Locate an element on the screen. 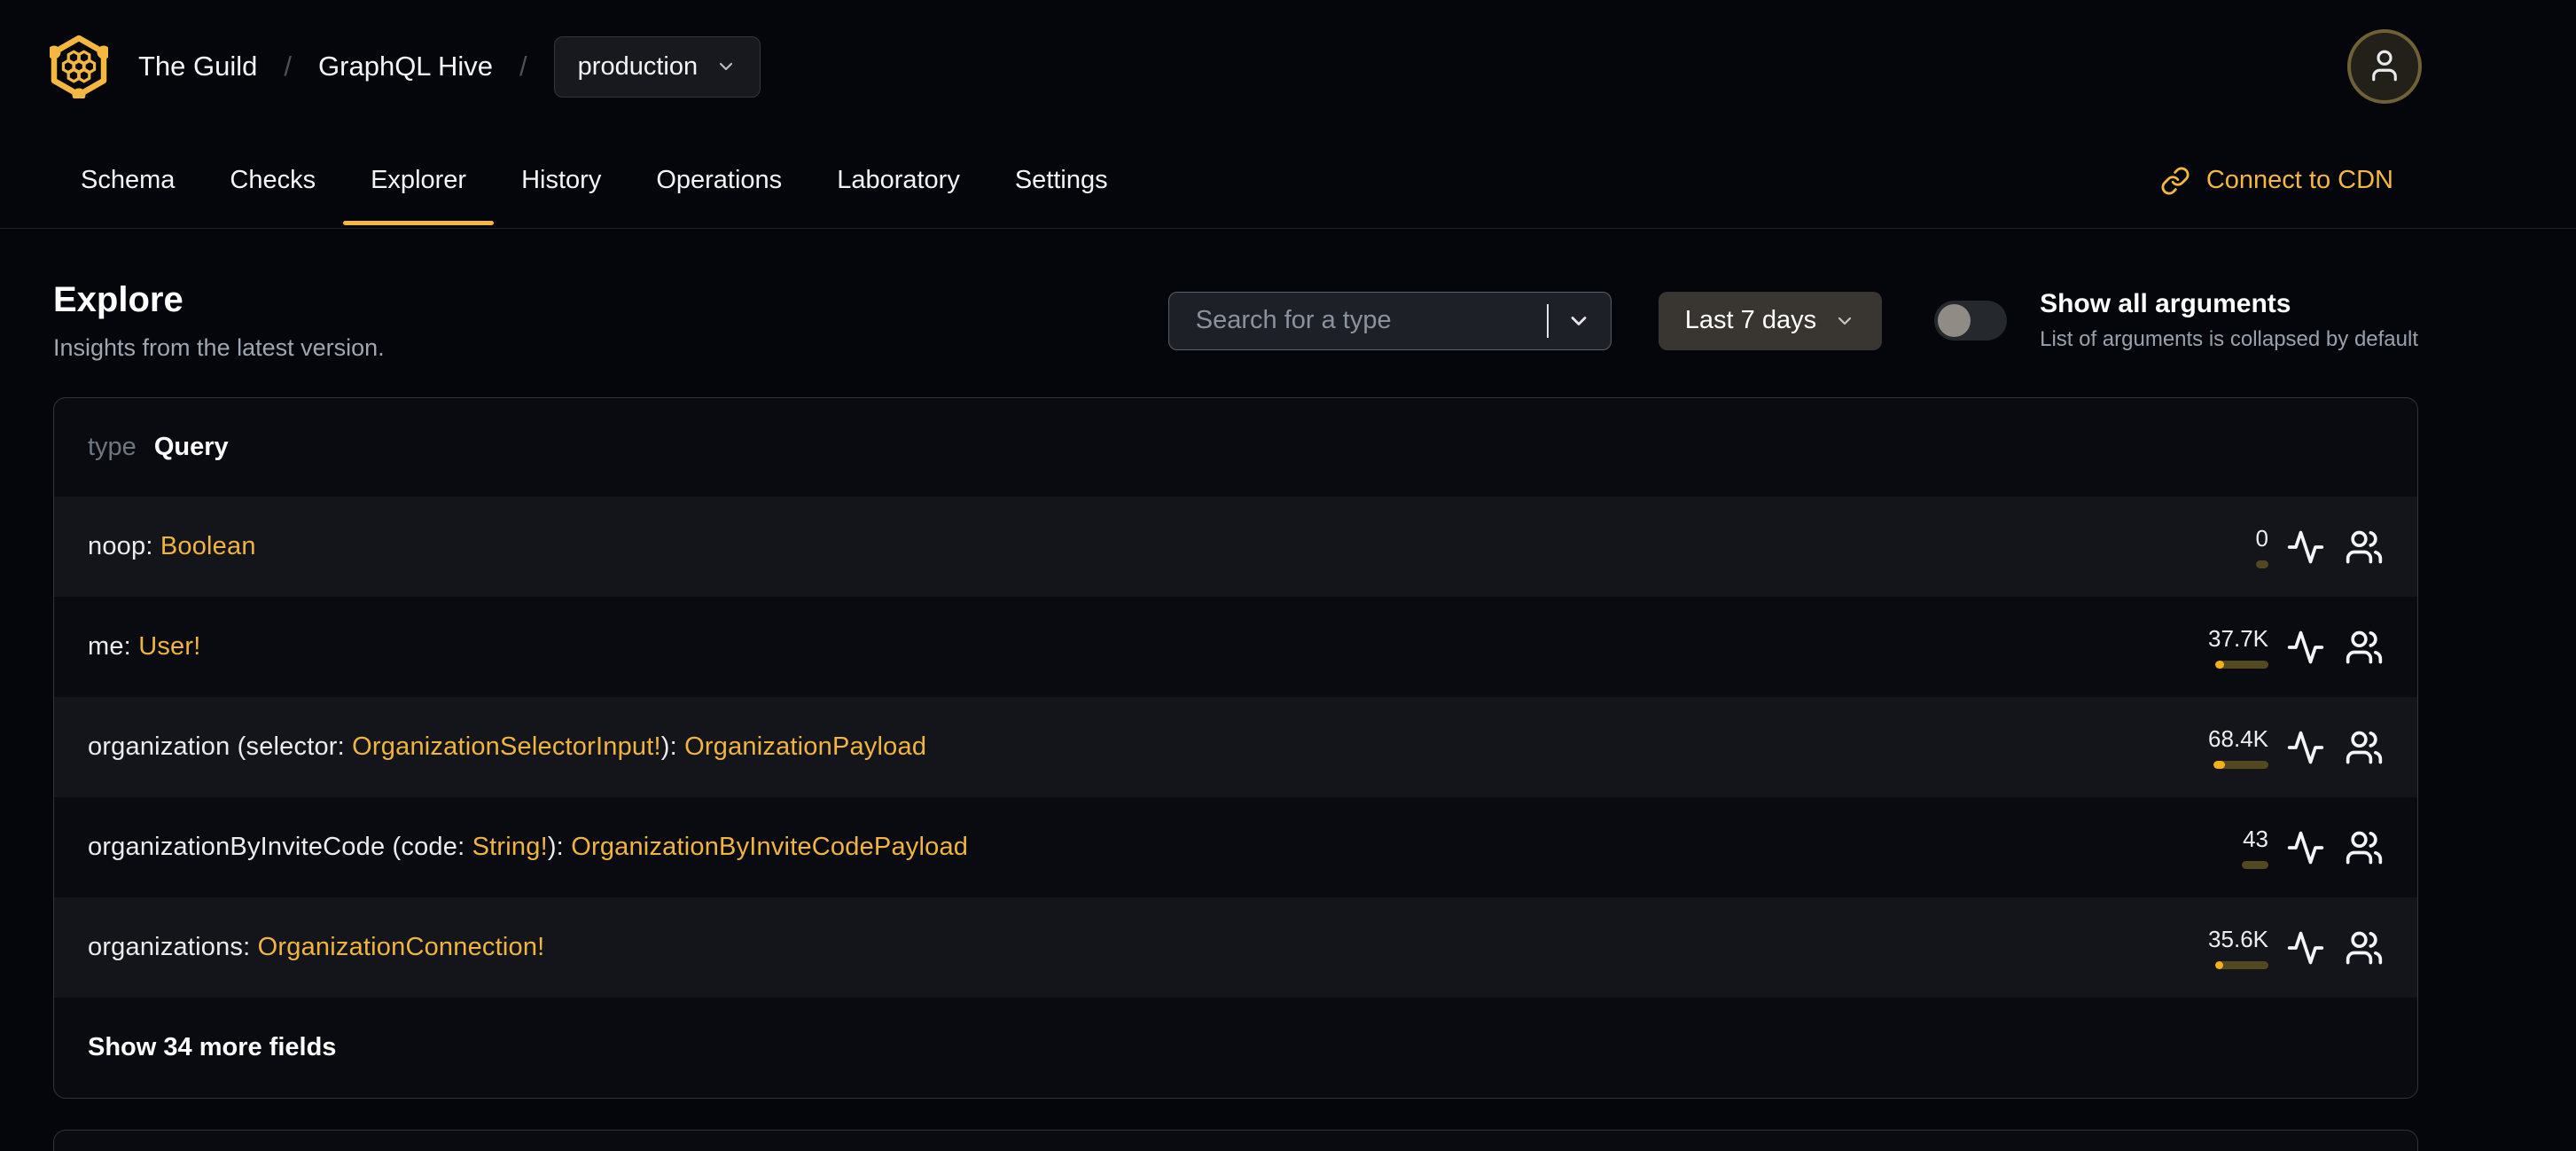 The height and width of the screenshot is (1151, 2576). usage-metric: 37.7K is located at coordinates (2209, 647).